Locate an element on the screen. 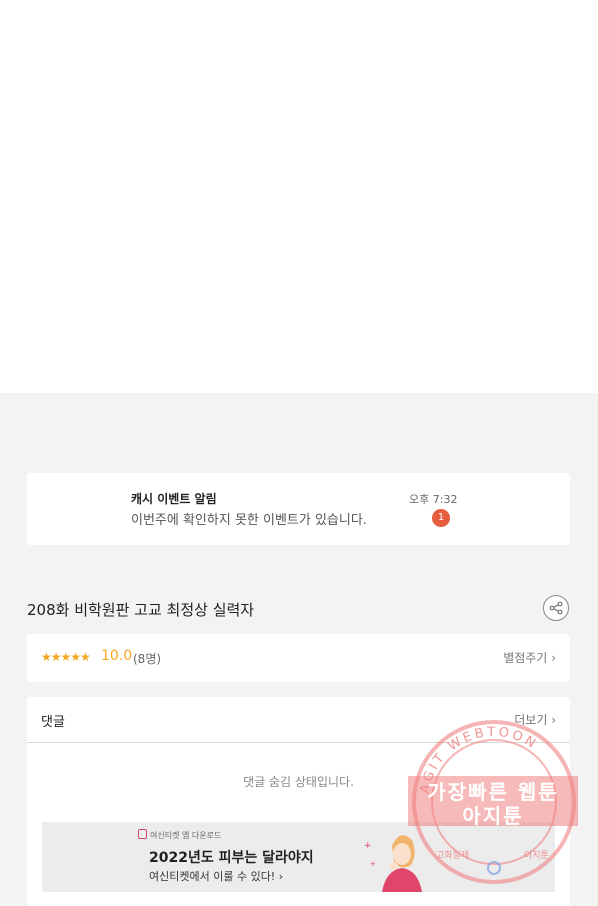 This screenshot has width=598, height=906. more-comments-button: 더보기 › is located at coordinates (535, 719).